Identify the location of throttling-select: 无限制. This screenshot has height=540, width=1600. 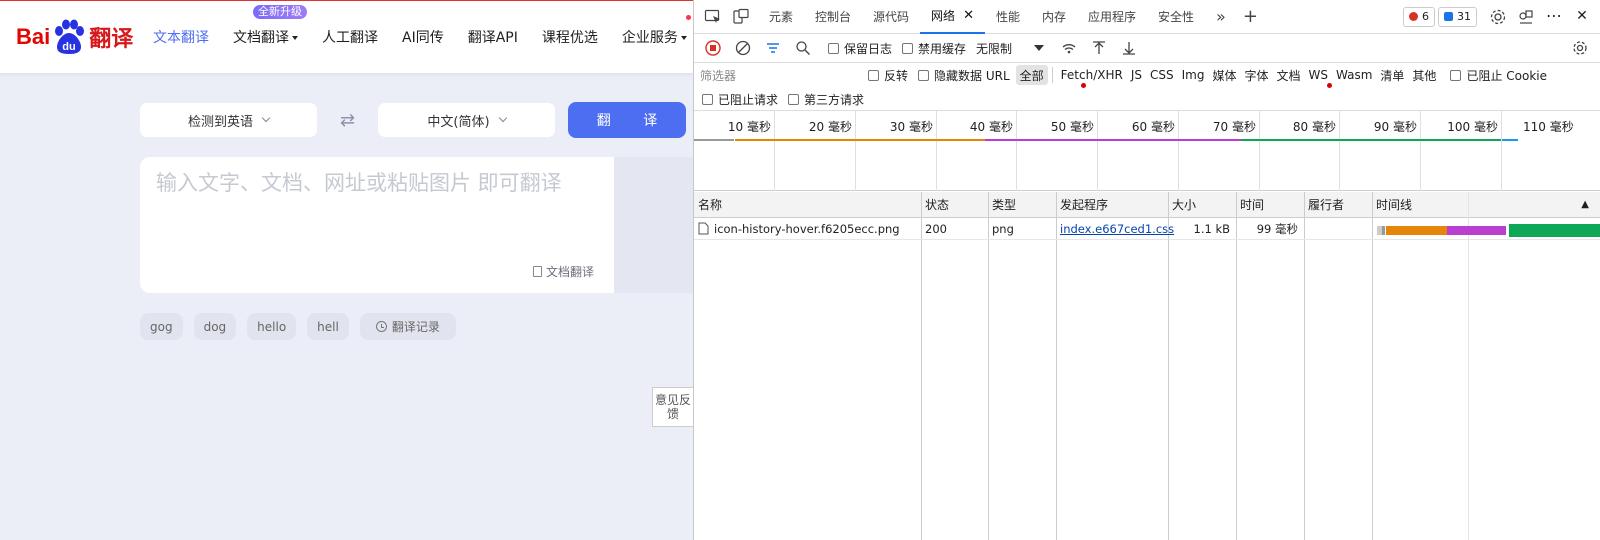
(1010, 48).